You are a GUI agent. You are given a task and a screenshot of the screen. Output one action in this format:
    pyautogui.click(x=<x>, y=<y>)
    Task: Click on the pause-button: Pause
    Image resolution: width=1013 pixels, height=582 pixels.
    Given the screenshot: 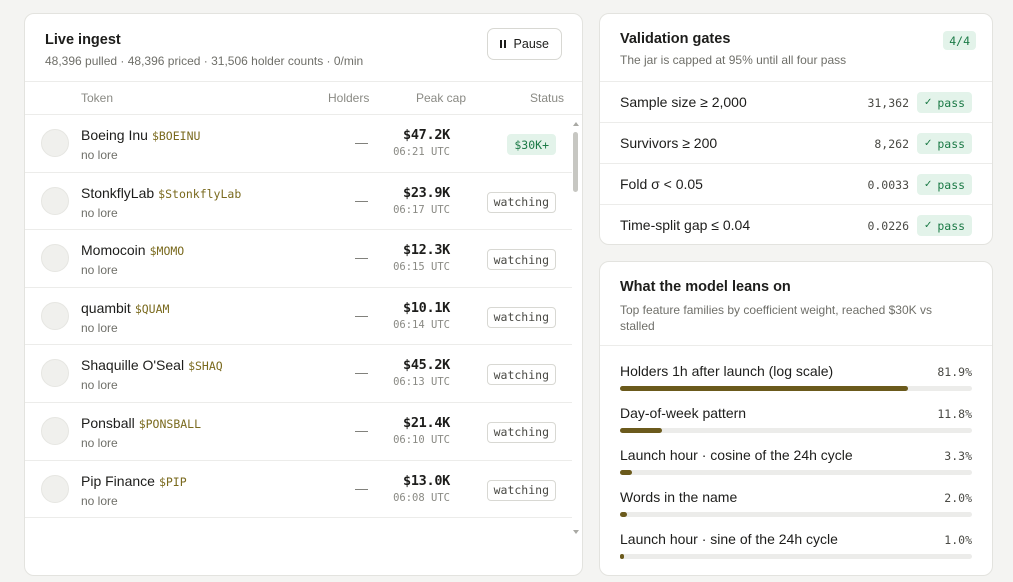 What is the action you would take?
    pyautogui.click(x=524, y=44)
    